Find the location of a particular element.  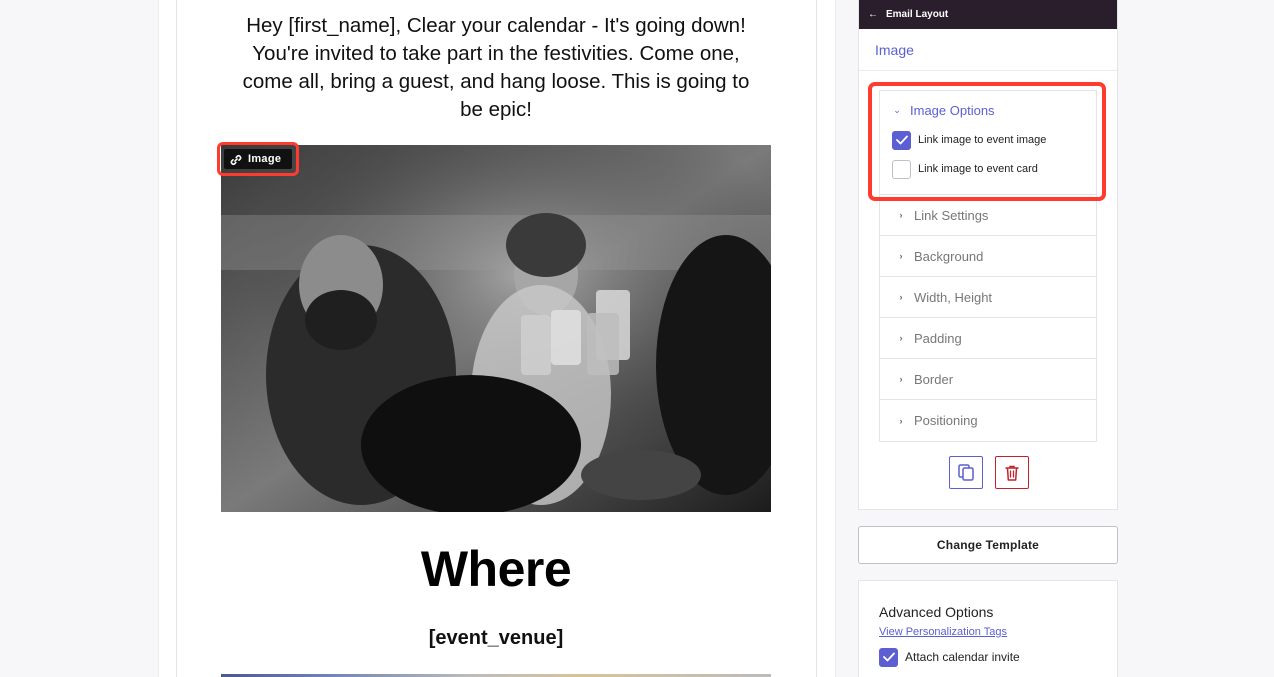

personalization-tags-link: View Personalization Tags is located at coordinates (943, 632).